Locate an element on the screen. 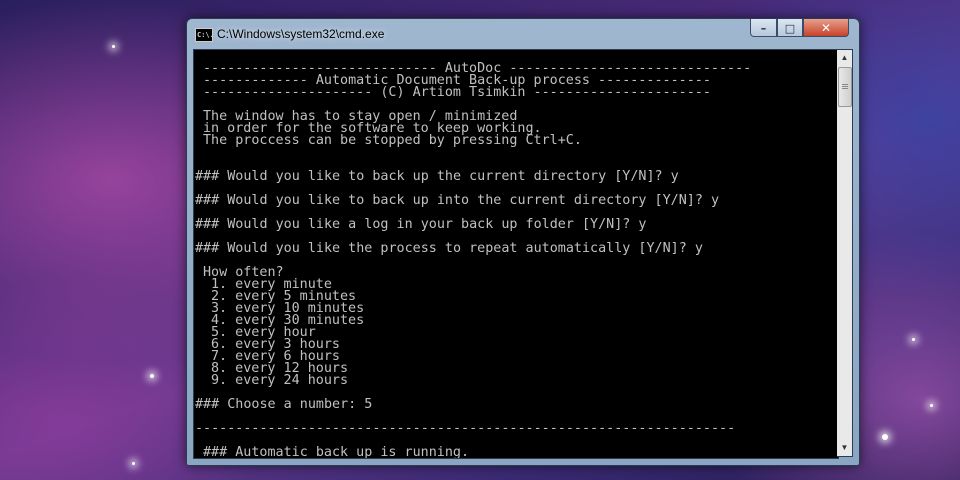 The height and width of the screenshot is (480, 960). console-line: 9. every 24 hours is located at coordinates (280, 380).